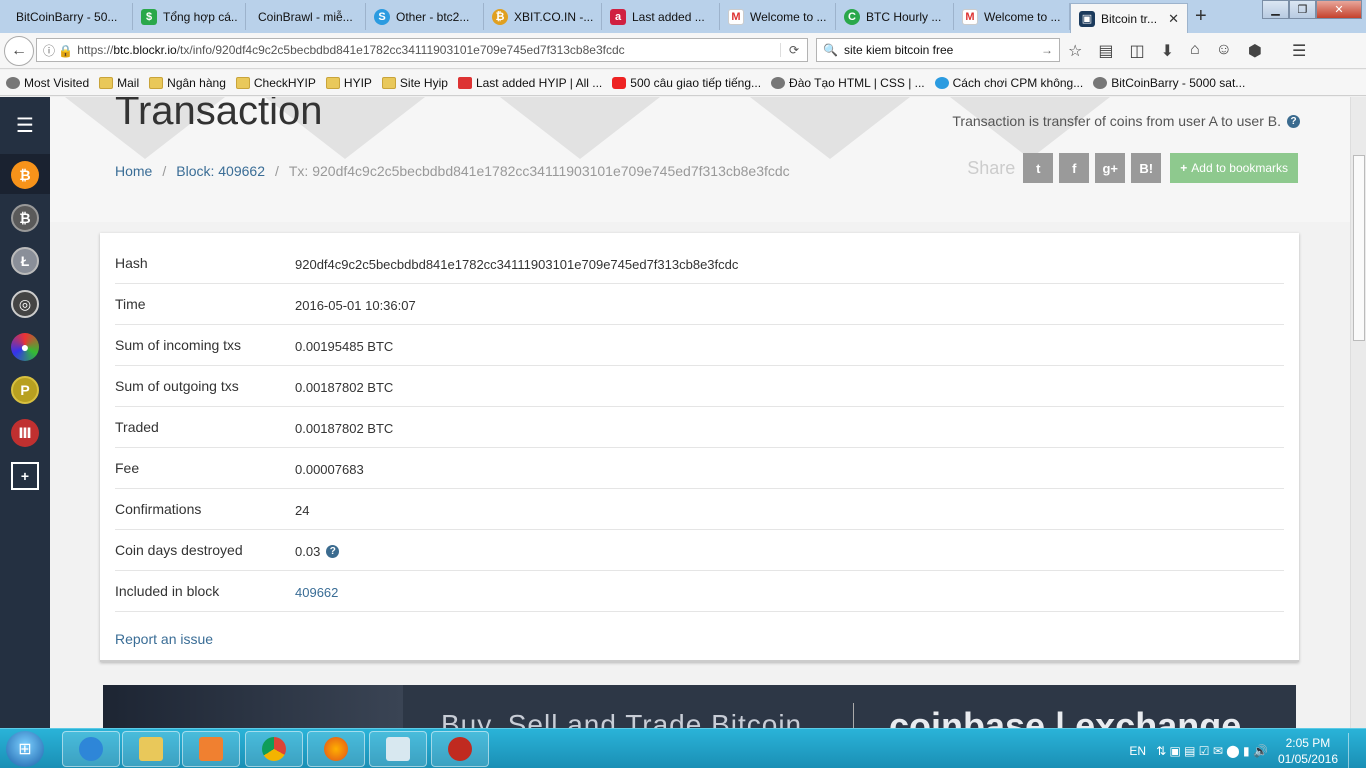  I want to click on add-to-bookmarks-button: + Add to bookmarks, so click(1234, 168).